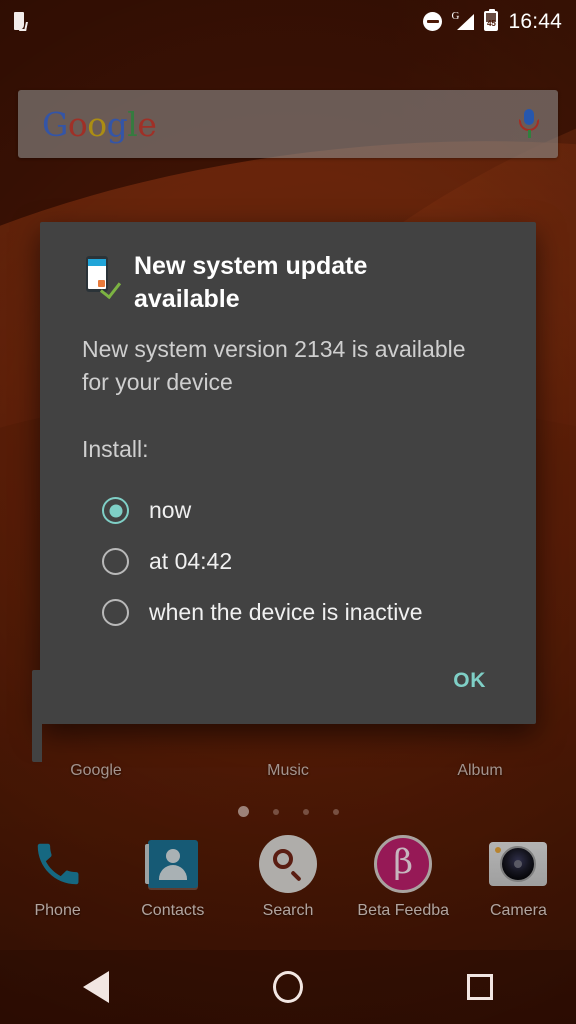 The height and width of the screenshot is (1024, 576). I want to click on status-bar-clock: 16:44, so click(535, 21).